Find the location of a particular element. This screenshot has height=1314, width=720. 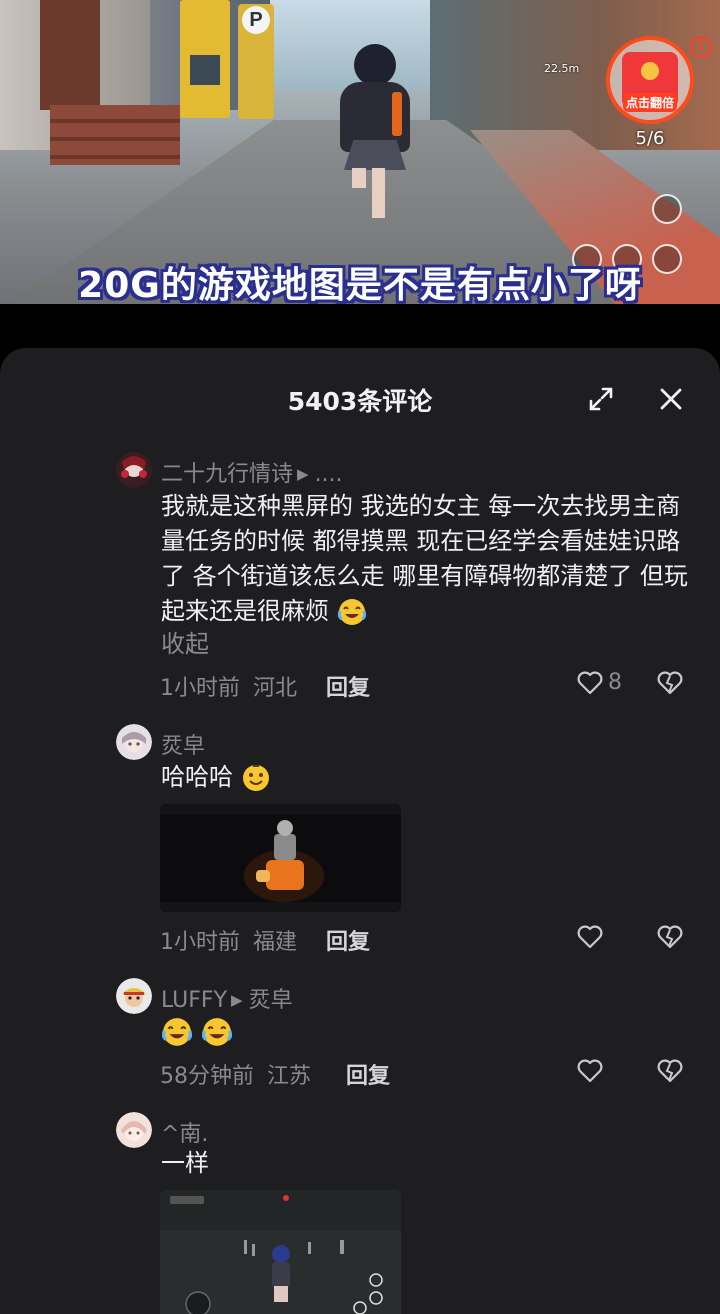

comment-username: LUFFY ▶ 烎皁 is located at coordinates (227, 998).